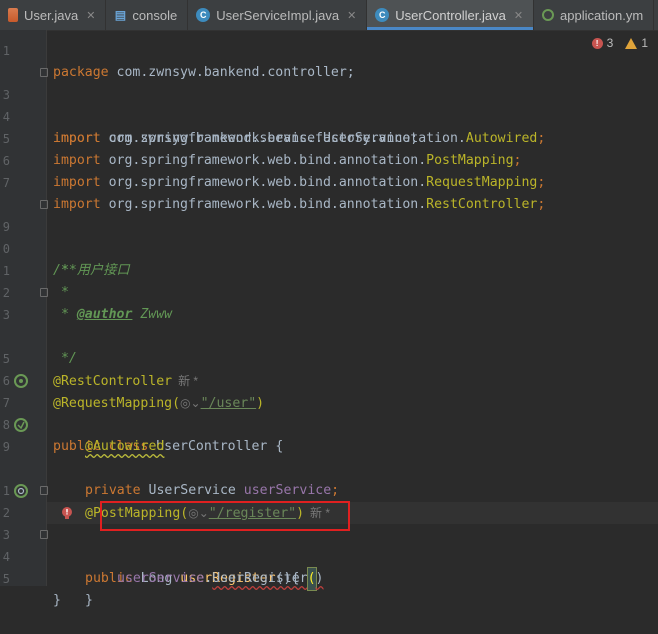  What do you see at coordinates (329, 236) in the screenshot?
I see `code-line: 9 /**` at bounding box center [329, 236].